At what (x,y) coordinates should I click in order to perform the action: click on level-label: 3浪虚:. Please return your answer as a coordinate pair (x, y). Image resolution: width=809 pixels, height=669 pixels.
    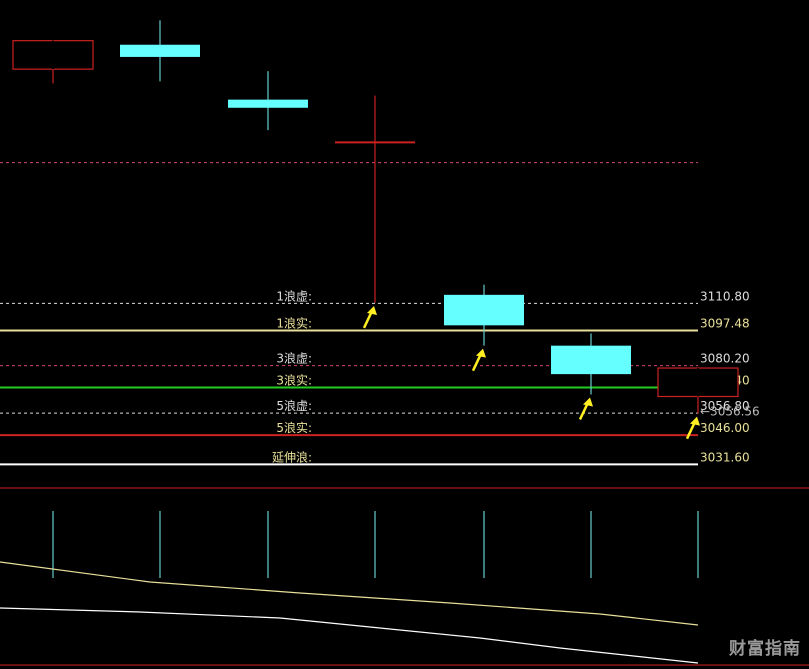
    Looking at the image, I should click on (294, 358).